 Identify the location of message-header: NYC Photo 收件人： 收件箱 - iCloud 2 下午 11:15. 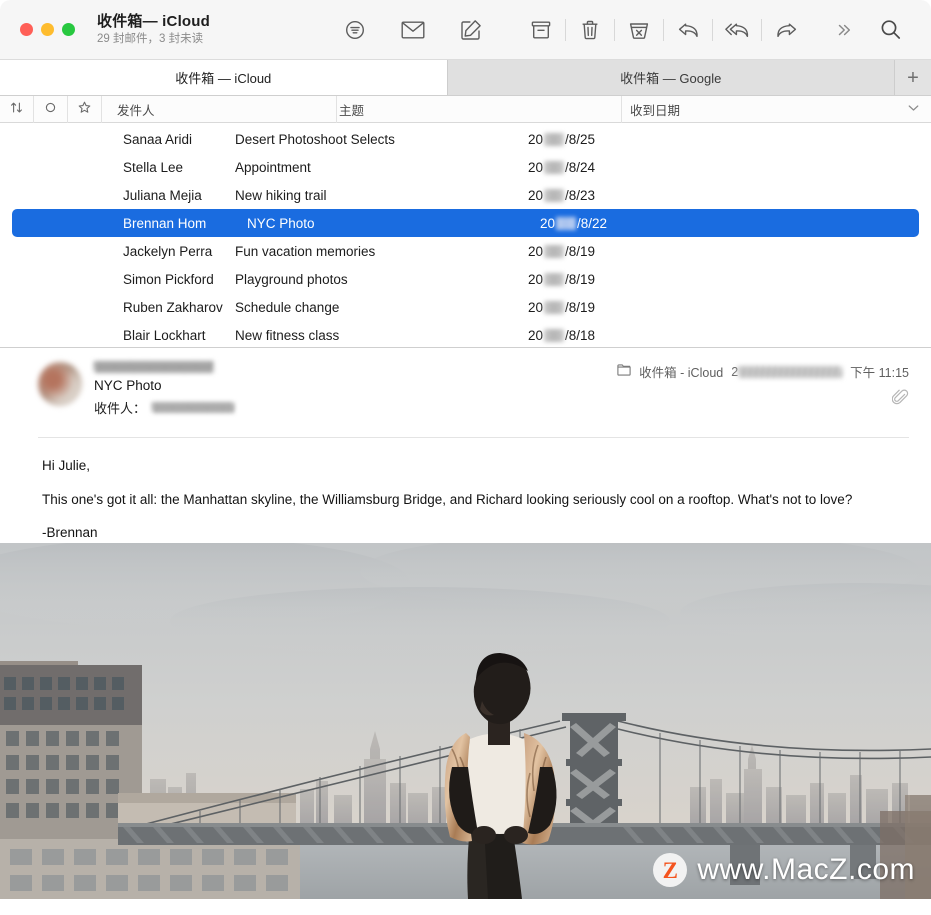
(465, 393).